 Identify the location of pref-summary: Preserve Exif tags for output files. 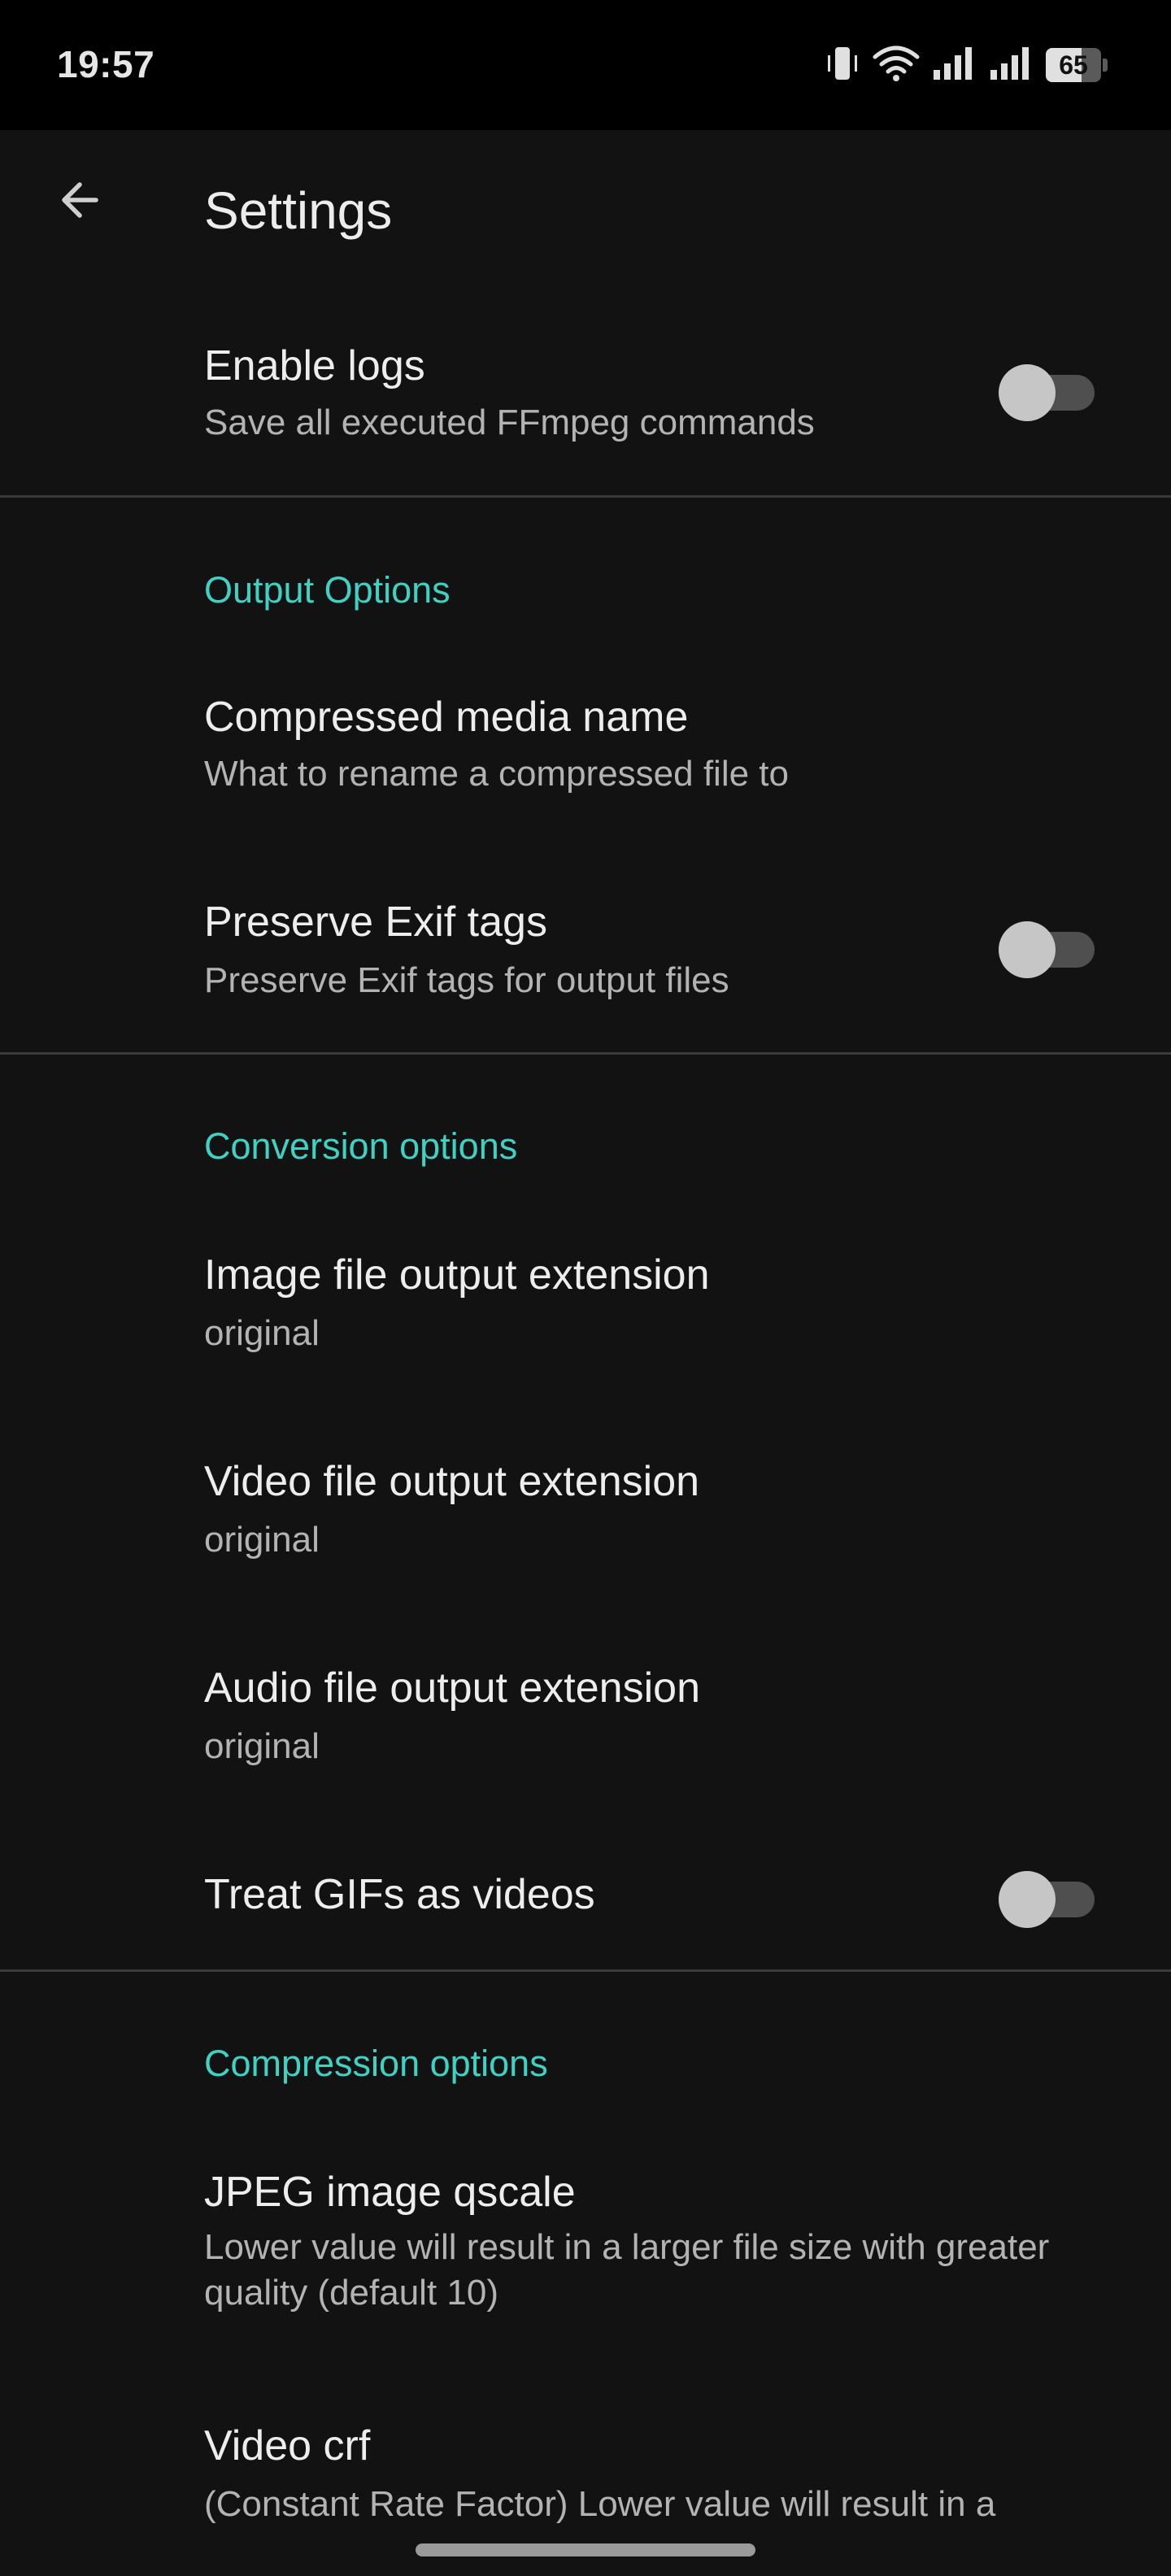
(466, 980).